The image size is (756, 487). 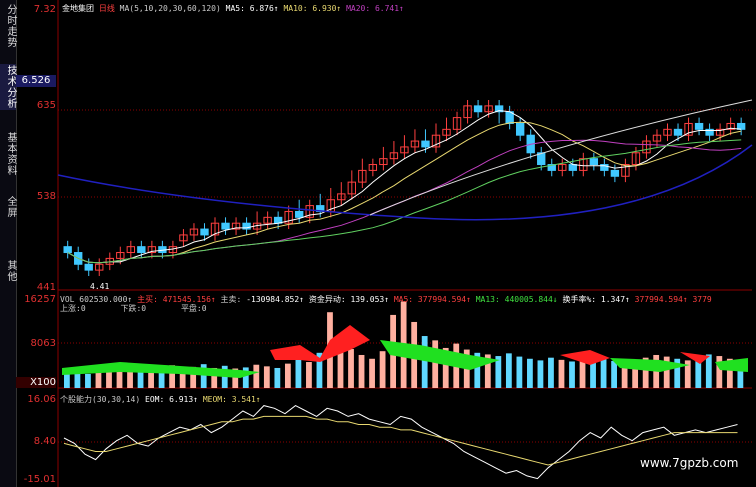 I want to click on current-price-marker: 6.526, so click(x=36, y=81).